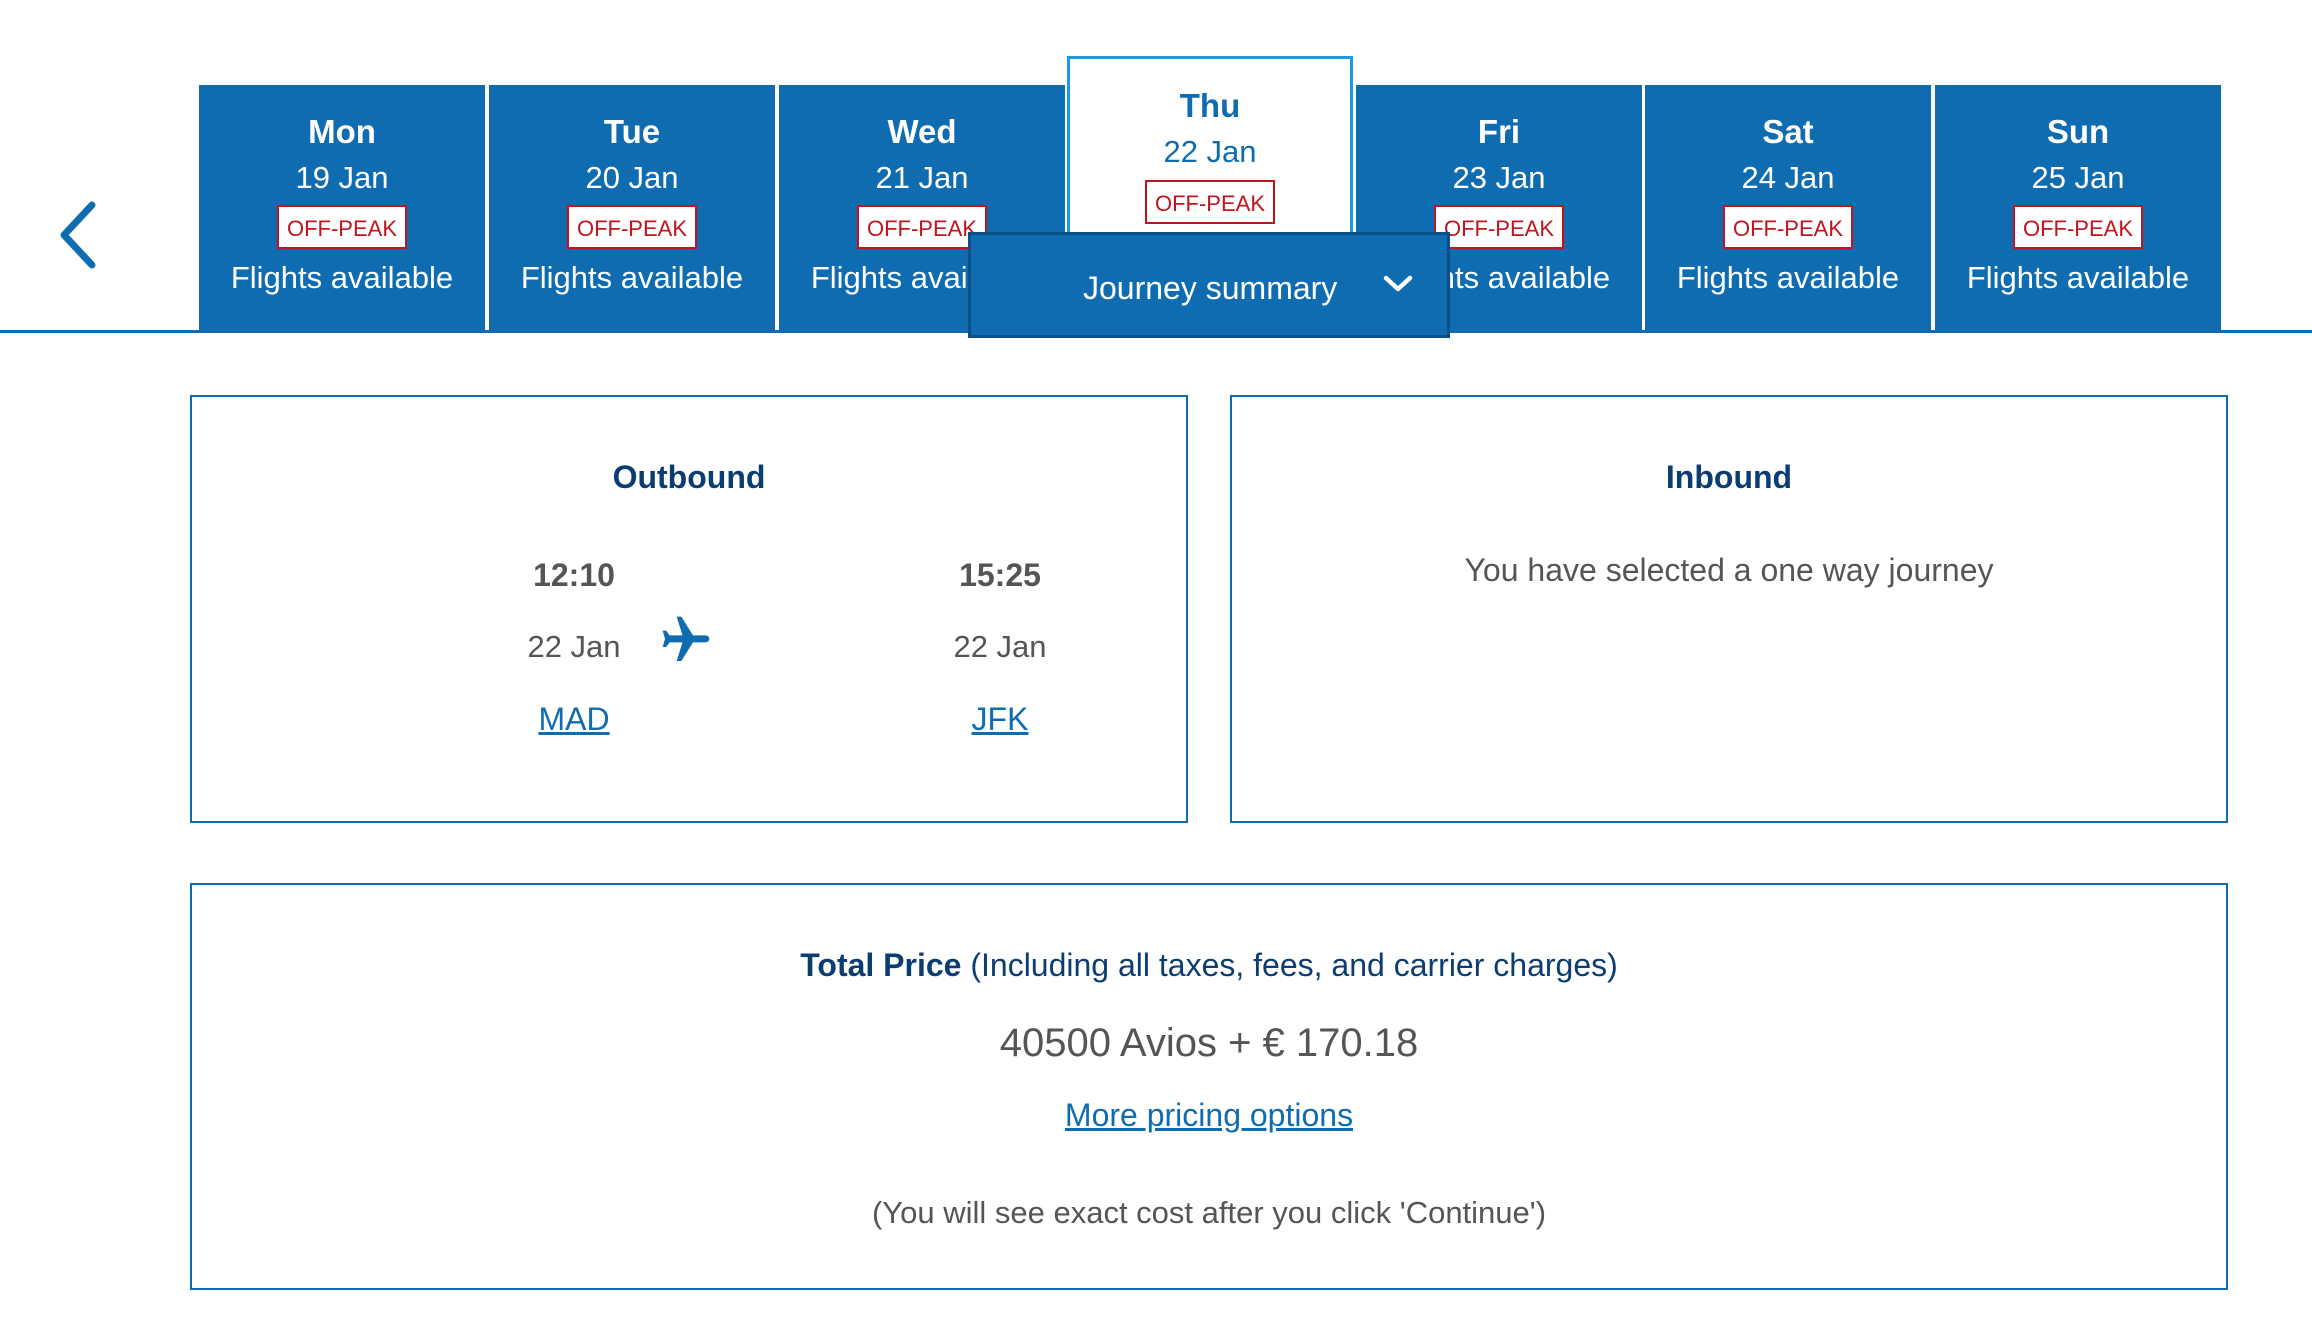 The image size is (2312, 1340). What do you see at coordinates (574, 575) in the screenshot?
I see `departure-time: 12:10` at bounding box center [574, 575].